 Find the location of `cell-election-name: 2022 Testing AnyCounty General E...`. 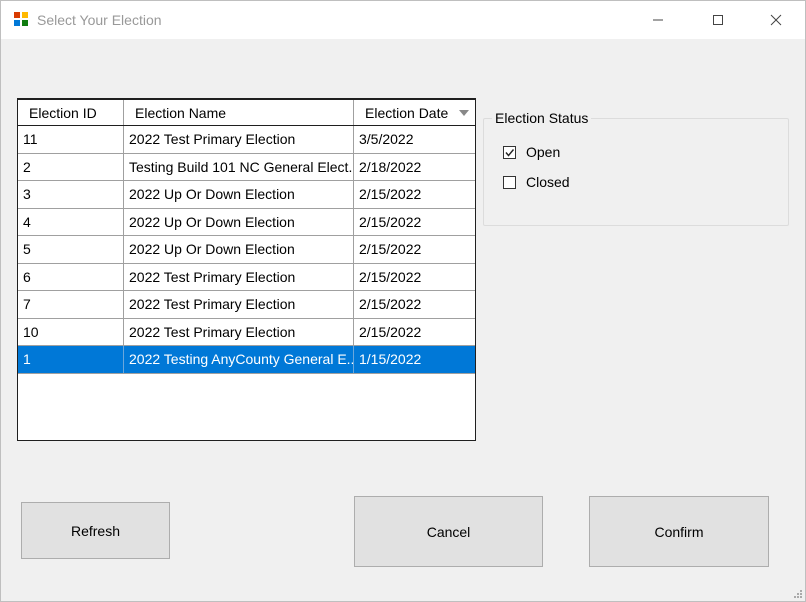

cell-election-name: 2022 Testing AnyCounty General E... is located at coordinates (239, 359).